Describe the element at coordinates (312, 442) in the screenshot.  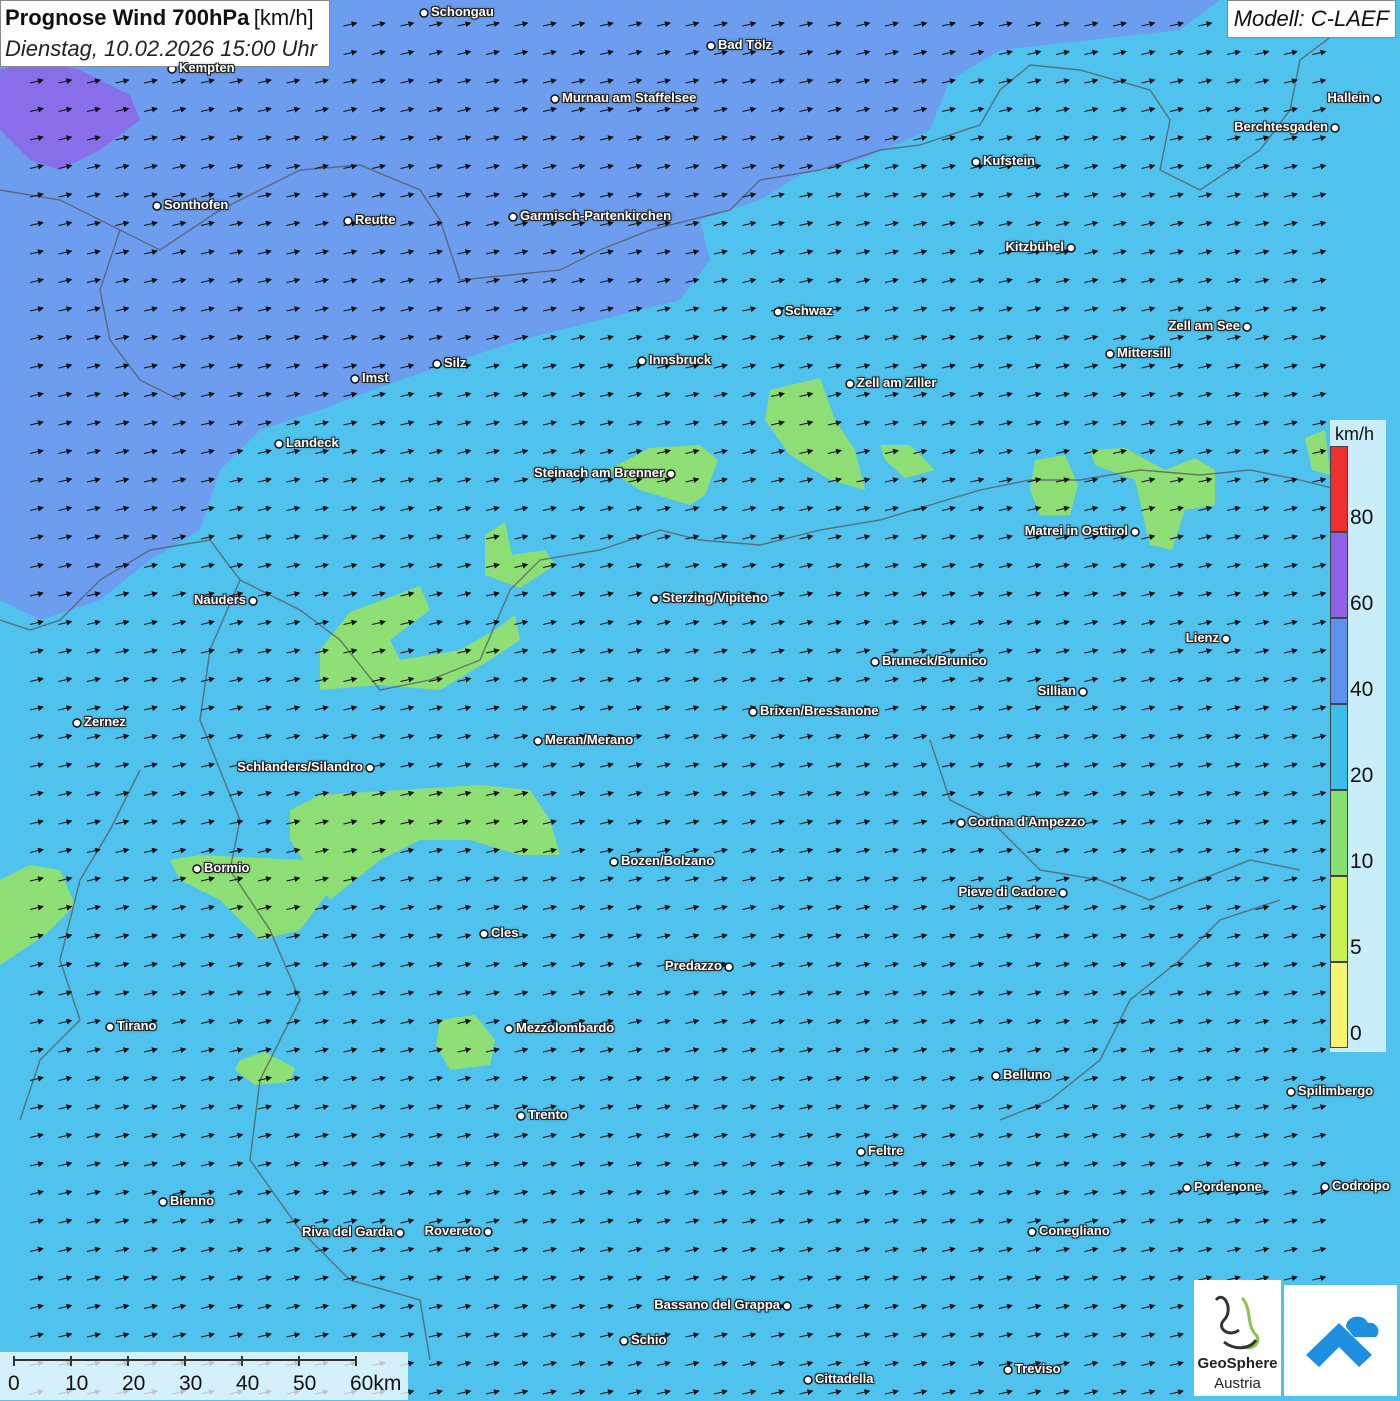
I see `city-label: Landeck` at that location.